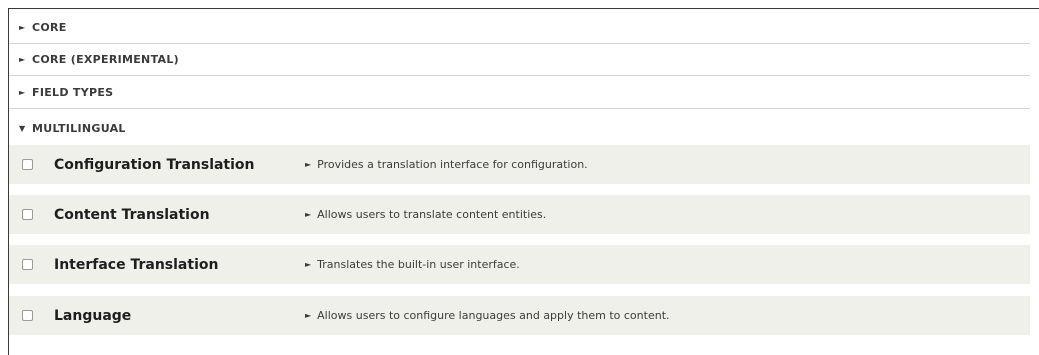 The height and width of the screenshot is (355, 1039). What do you see at coordinates (519, 128) in the screenshot?
I see `group-multilingual-toggle: ▼ MULTILINGUAL` at bounding box center [519, 128].